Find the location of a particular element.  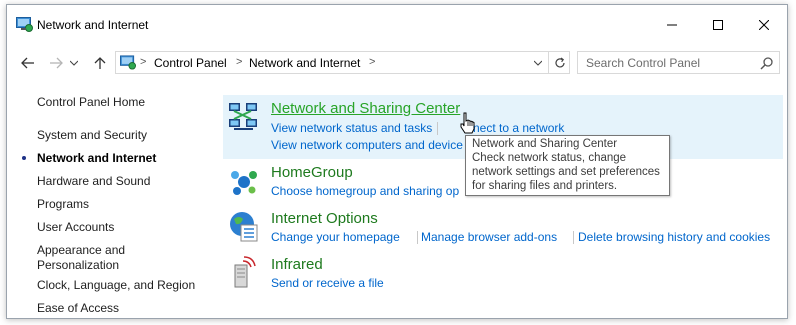

sidebar-item-label: Appearance and is located at coordinates (81, 250).